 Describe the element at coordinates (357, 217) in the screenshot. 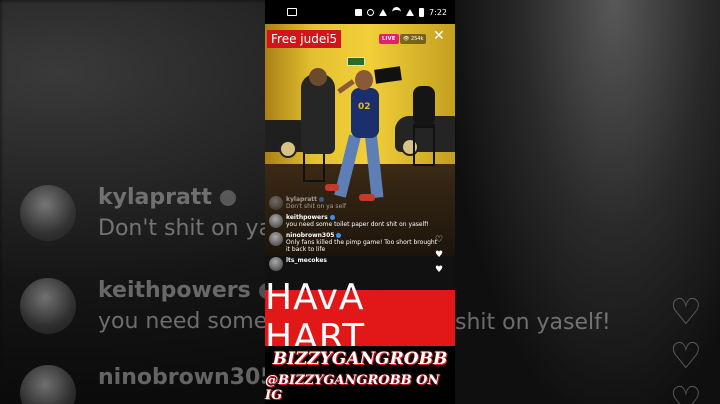

I see `comment-username: keithpowers` at that location.